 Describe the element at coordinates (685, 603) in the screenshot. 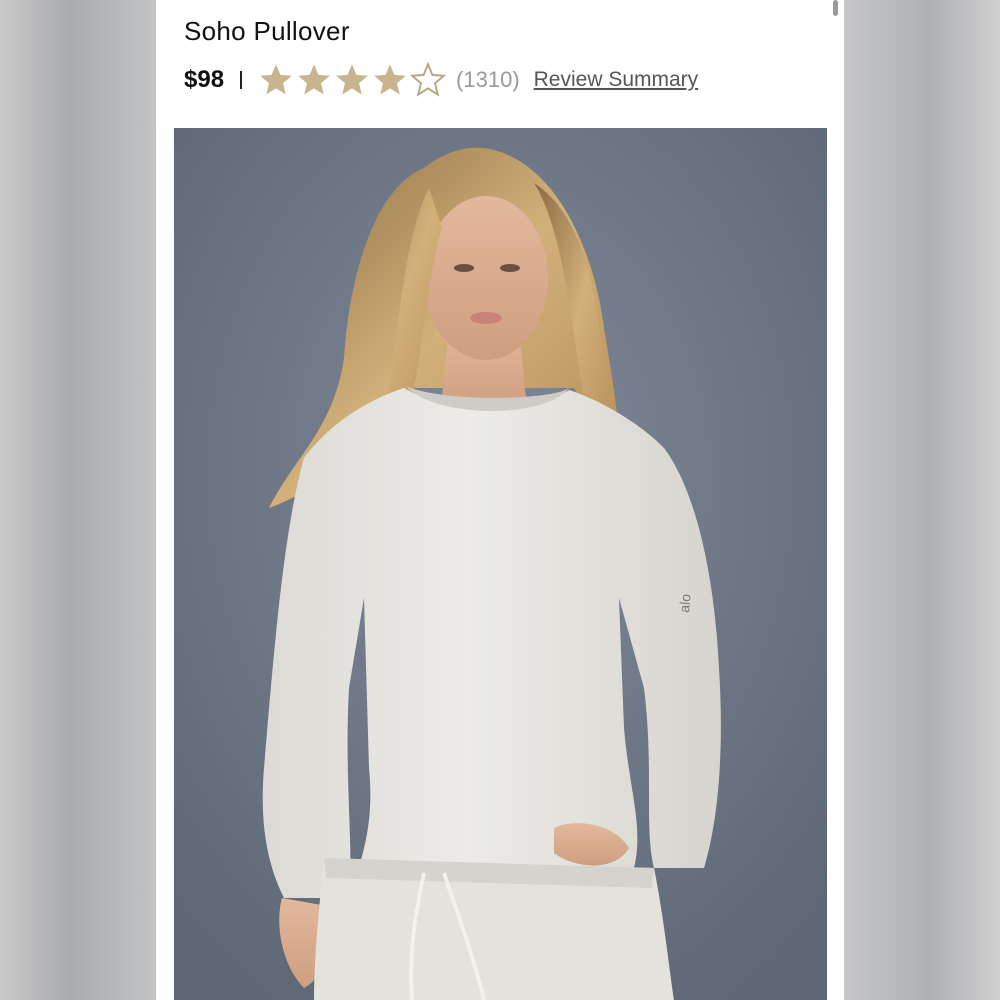

I see `sleeve-logo: alo` at that location.